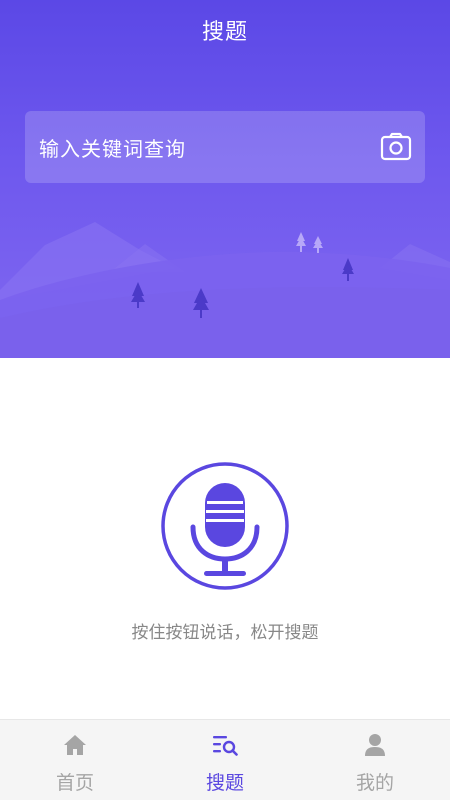 The width and height of the screenshot is (450, 800). I want to click on tab-home: 首页, so click(75, 760).